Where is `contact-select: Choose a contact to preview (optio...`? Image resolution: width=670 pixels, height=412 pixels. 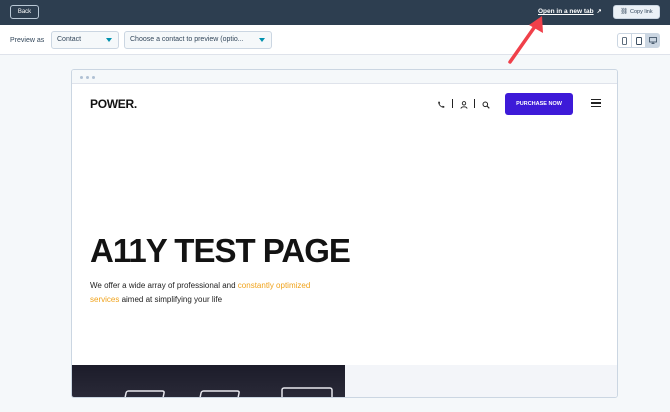
contact-select: Choose a contact to preview (optio... is located at coordinates (198, 40).